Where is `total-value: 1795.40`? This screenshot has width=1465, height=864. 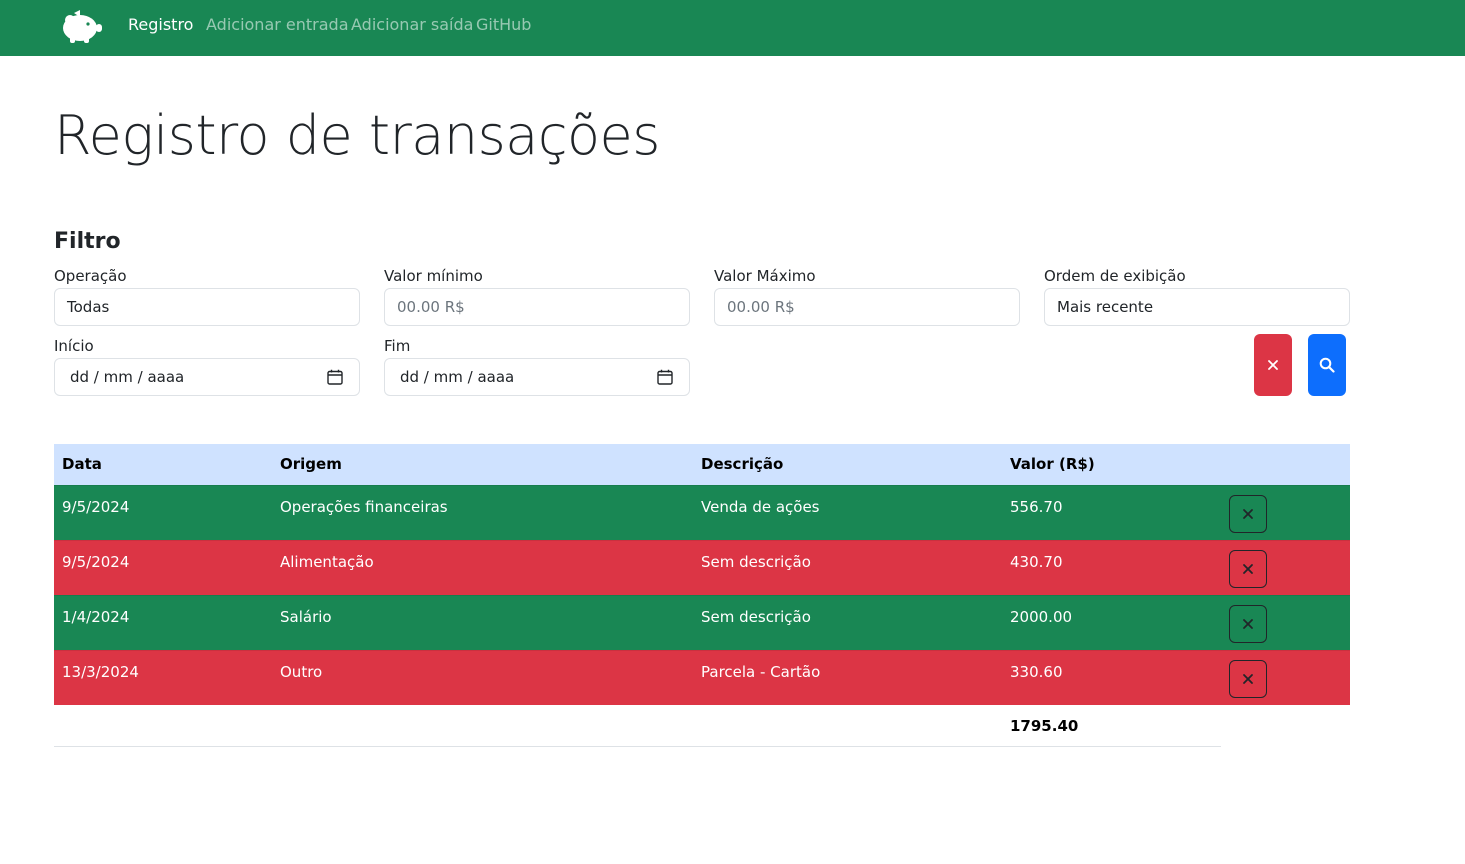 total-value: 1795.40 is located at coordinates (1044, 726).